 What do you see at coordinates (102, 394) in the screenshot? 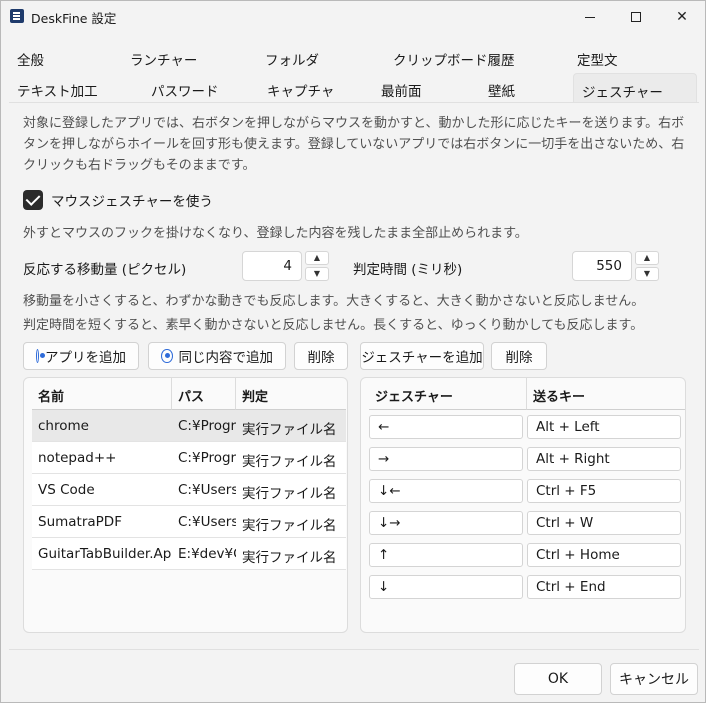
I see `col-name-header: 名前` at bounding box center [102, 394].